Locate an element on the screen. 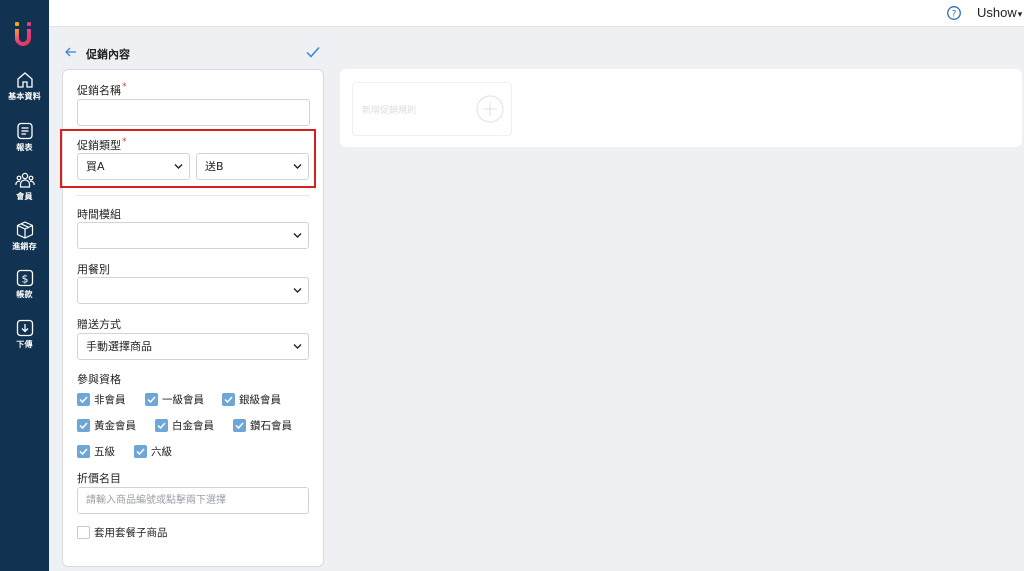  user-name: Ushow is located at coordinates (997, 12).